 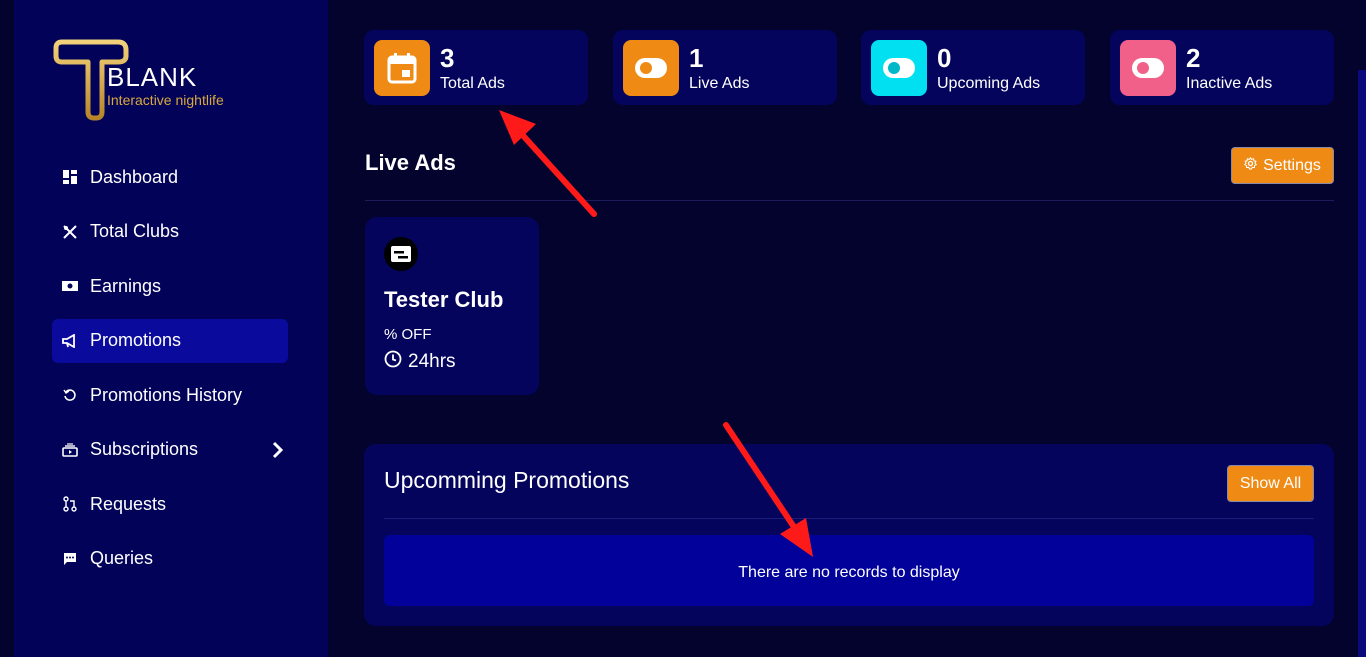 I want to click on sidebar-item-dashboard: Dashboard, so click(x=170, y=177).